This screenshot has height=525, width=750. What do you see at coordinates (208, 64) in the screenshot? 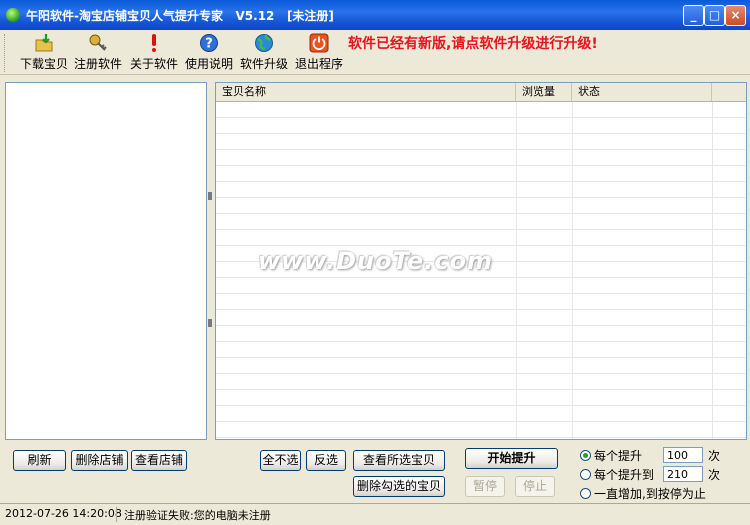
I see `help-label: 使用说明` at bounding box center [208, 64].